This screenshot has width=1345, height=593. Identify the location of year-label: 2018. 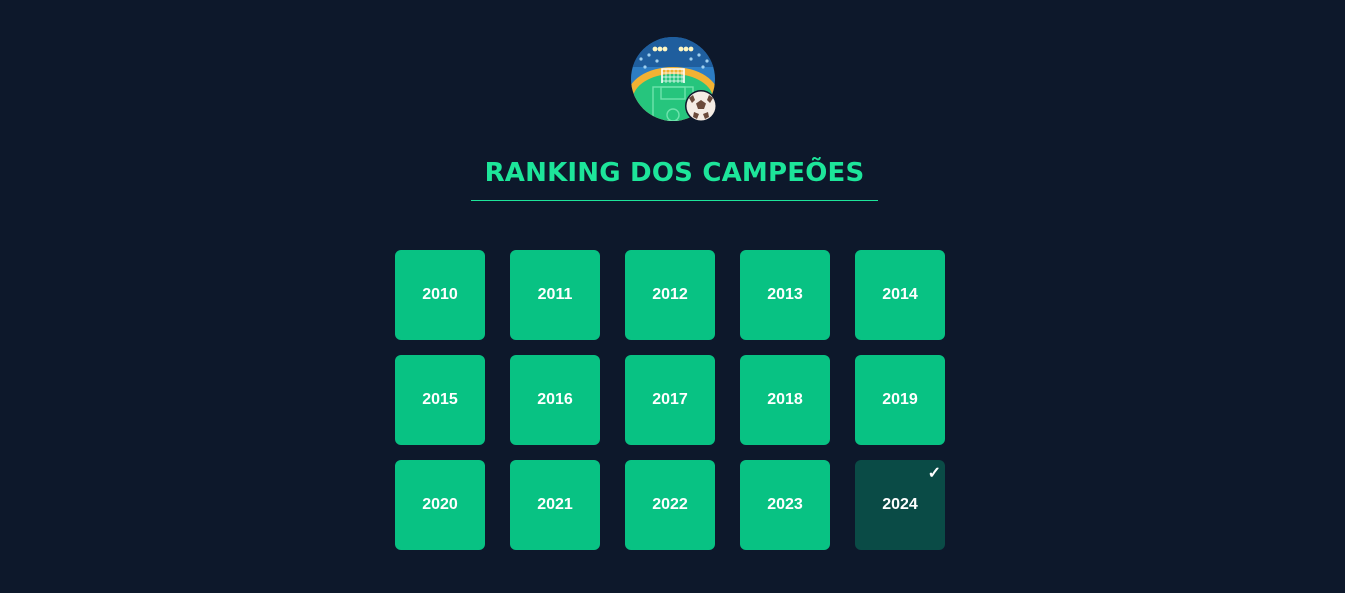
(785, 399).